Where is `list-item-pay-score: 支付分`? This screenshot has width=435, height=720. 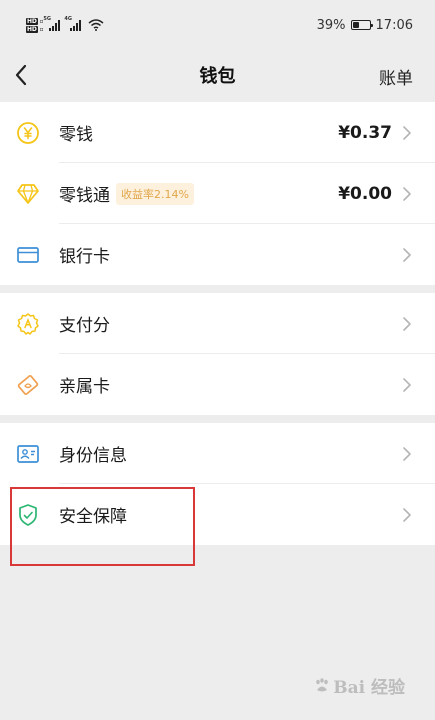 list-item-pay-score: 支付分 is located at coordinates (217, 323).